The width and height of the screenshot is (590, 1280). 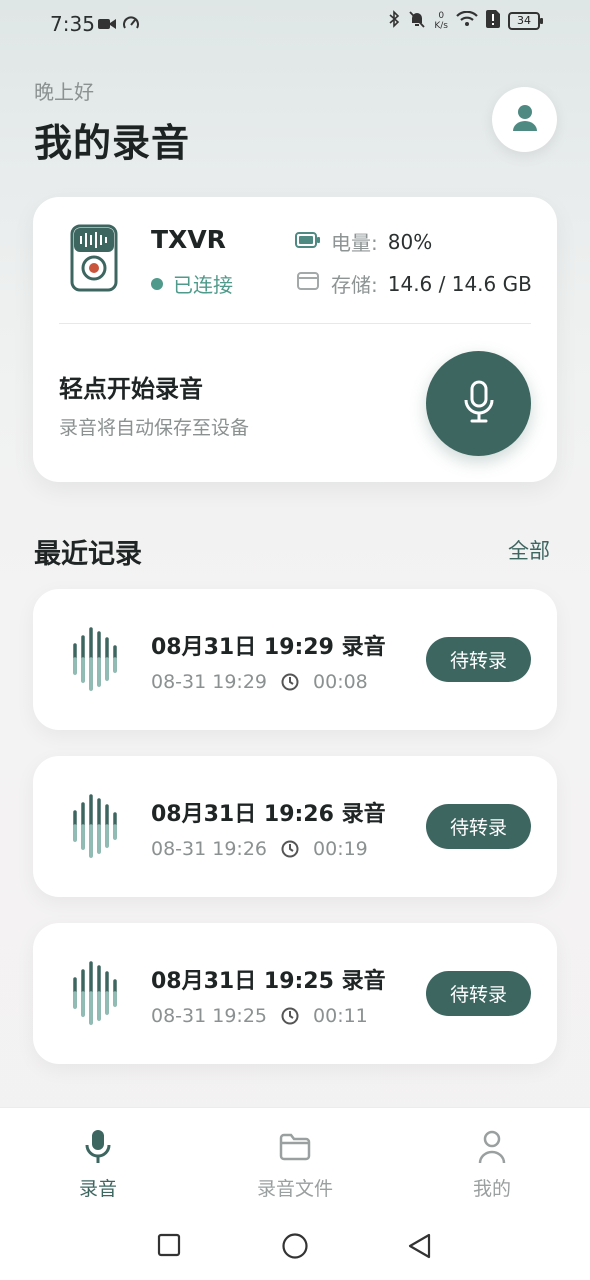 What do you see at coordinates (188, 239) in the screenshot?
I see `device-name: TXVR` at bounding box center [188, 239].